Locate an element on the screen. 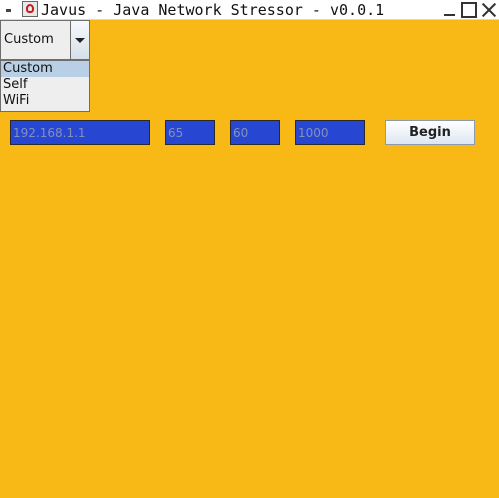 The height and width of the screenshot is (498, 499). mode-option-self: Self is located at coordinates (45, 85).